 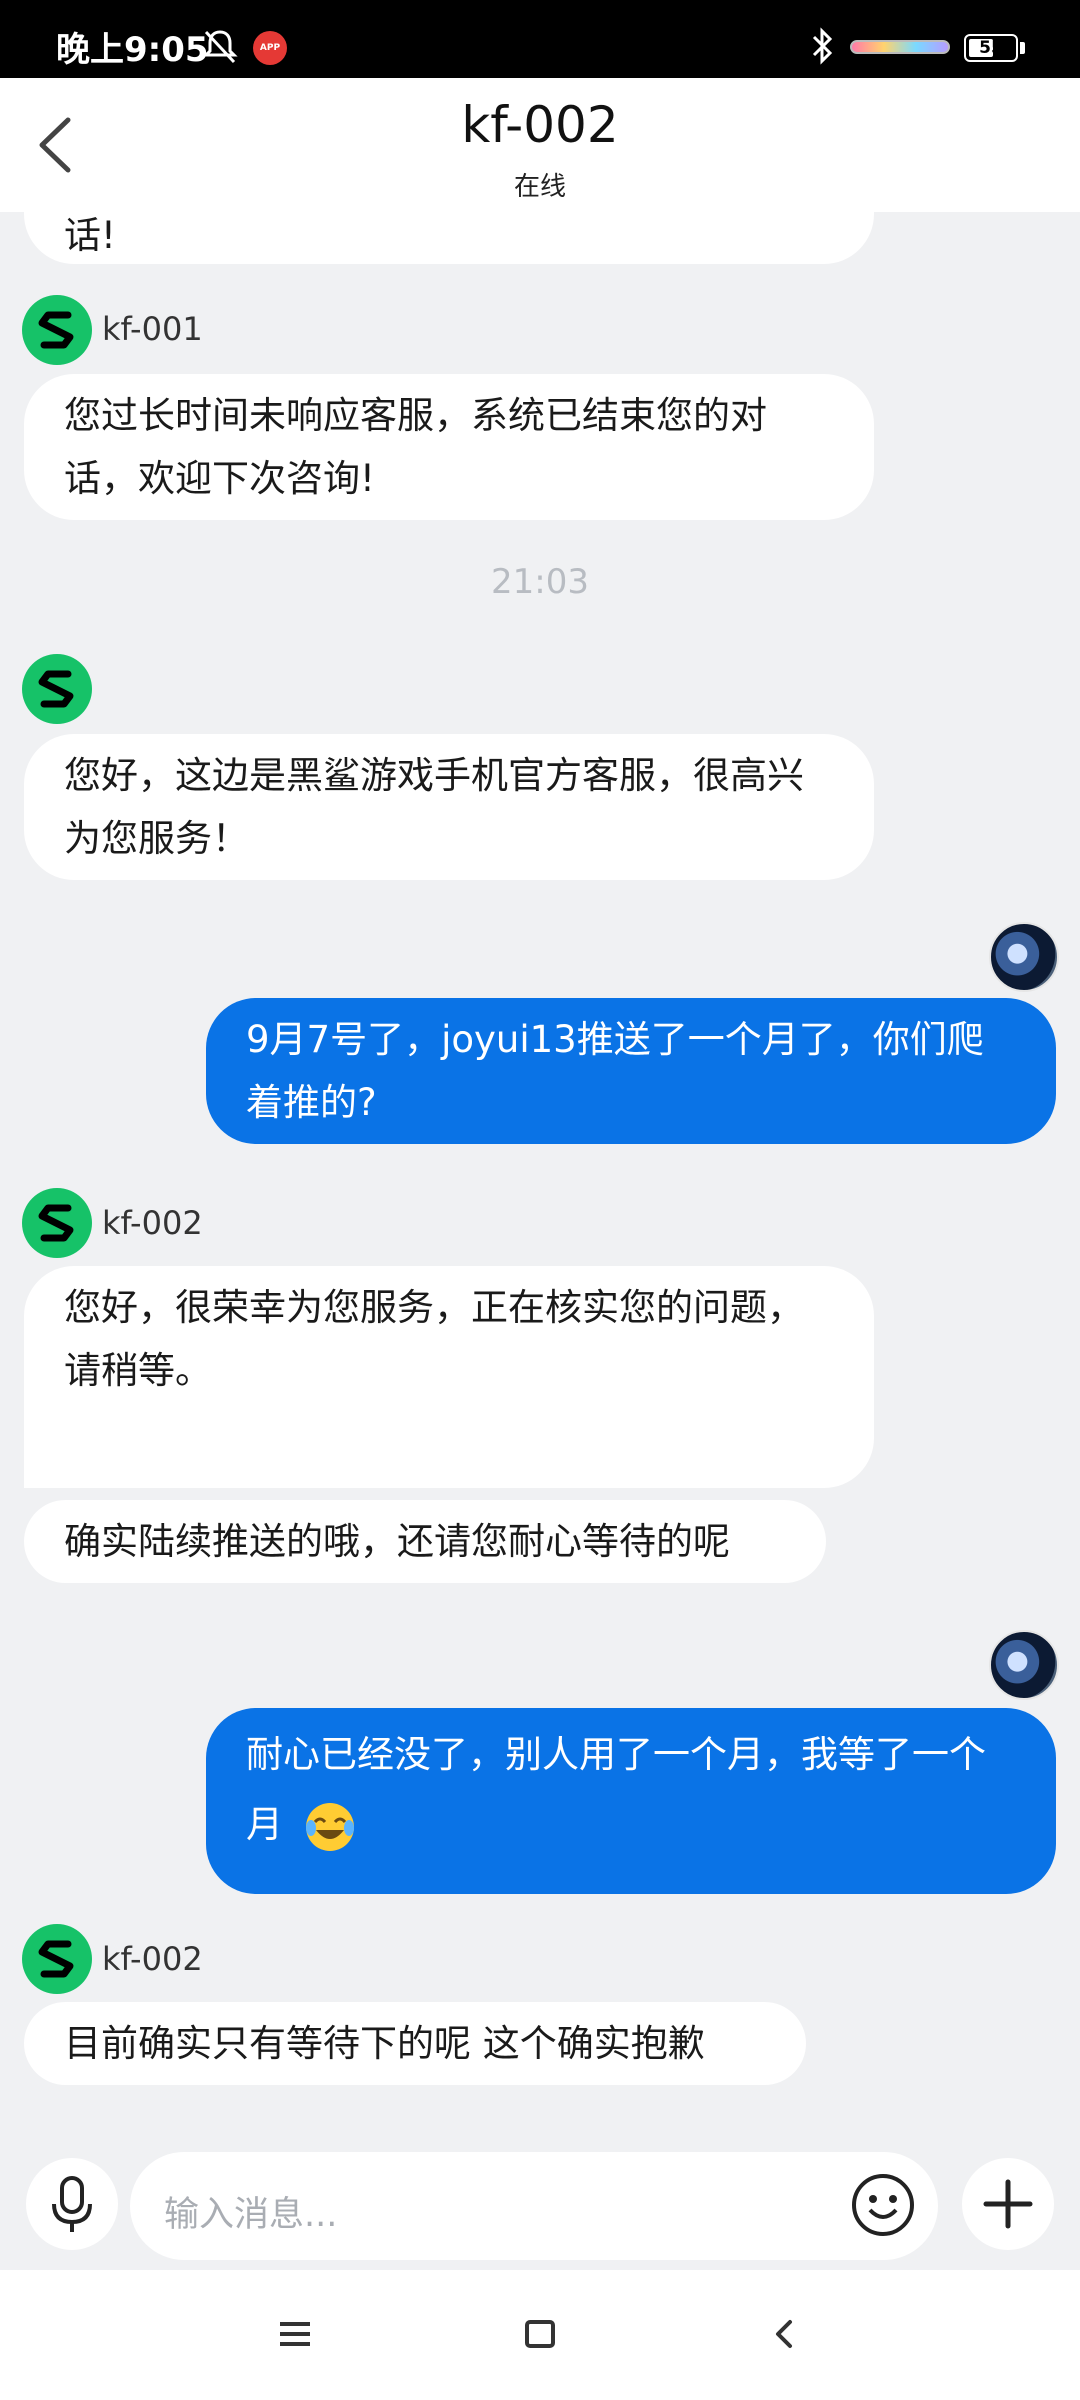 What do you see at coordinates (449, 1377) in the screenshot?
I see `message-bubble: 您好，很荣幸为您服务，正在核实您的问题，请稍等。` at bounding box center [449, 1377].